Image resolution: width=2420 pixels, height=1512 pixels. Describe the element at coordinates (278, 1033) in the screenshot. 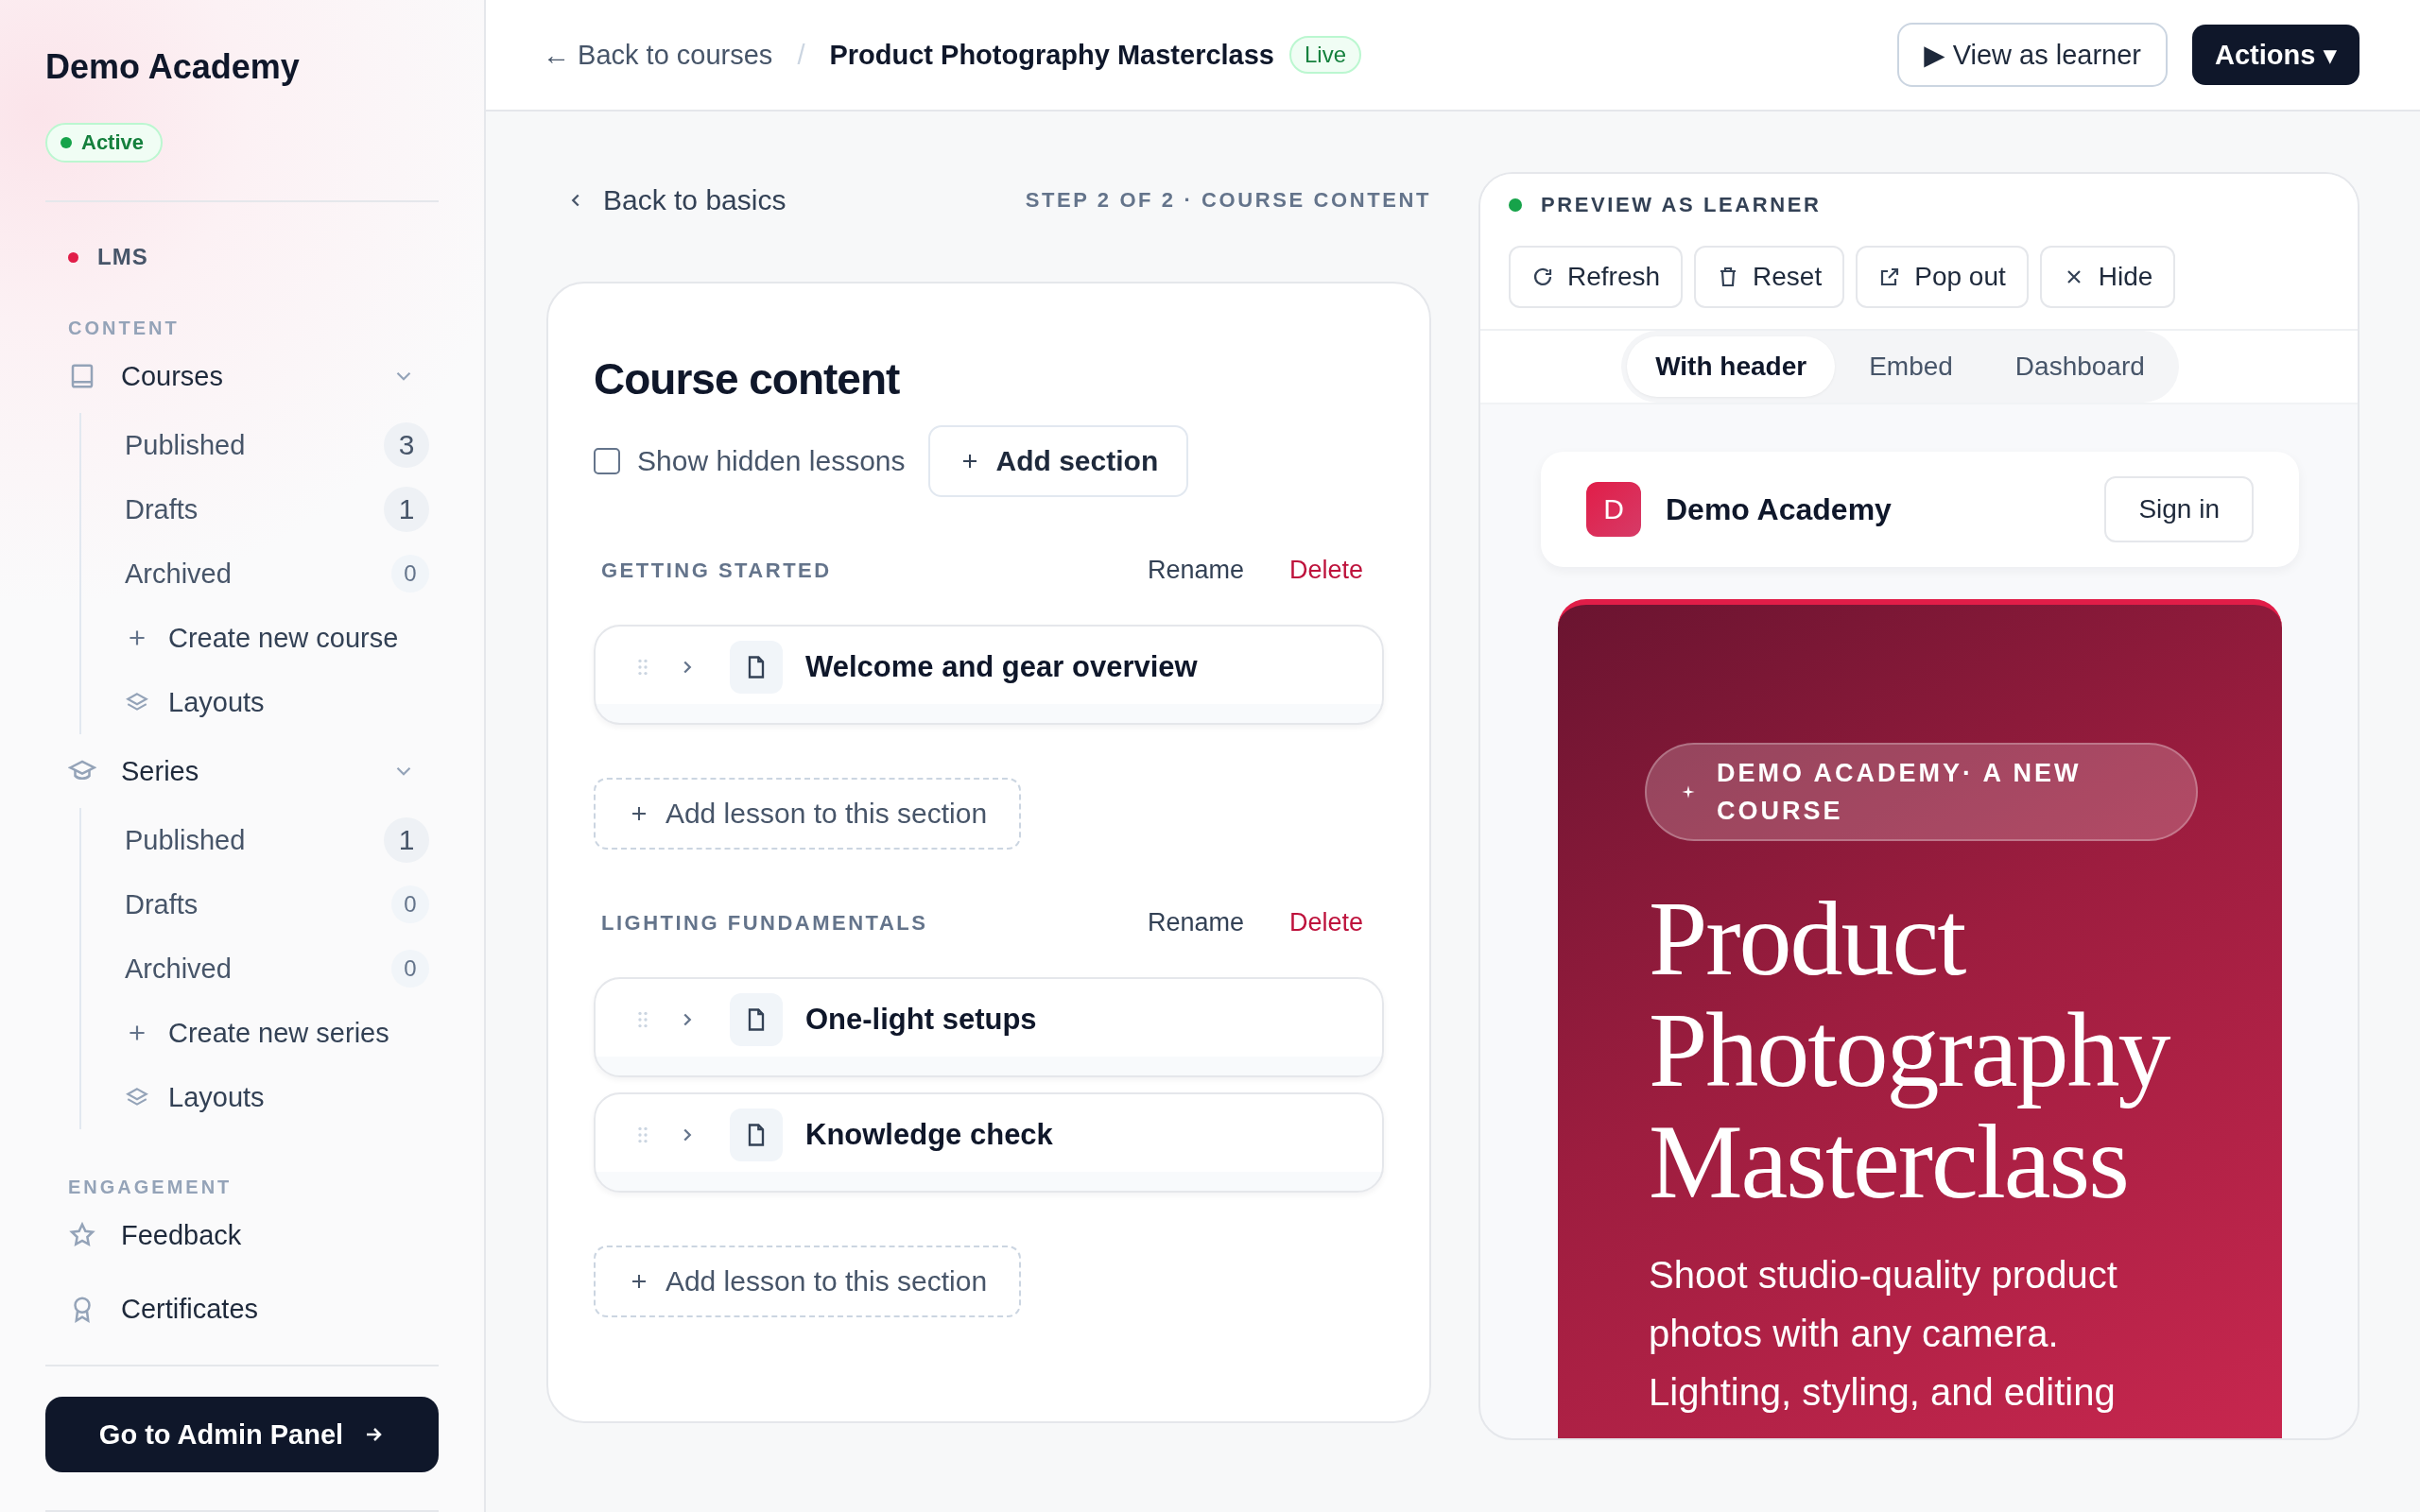

I see `create-link: Create new series` at that location.